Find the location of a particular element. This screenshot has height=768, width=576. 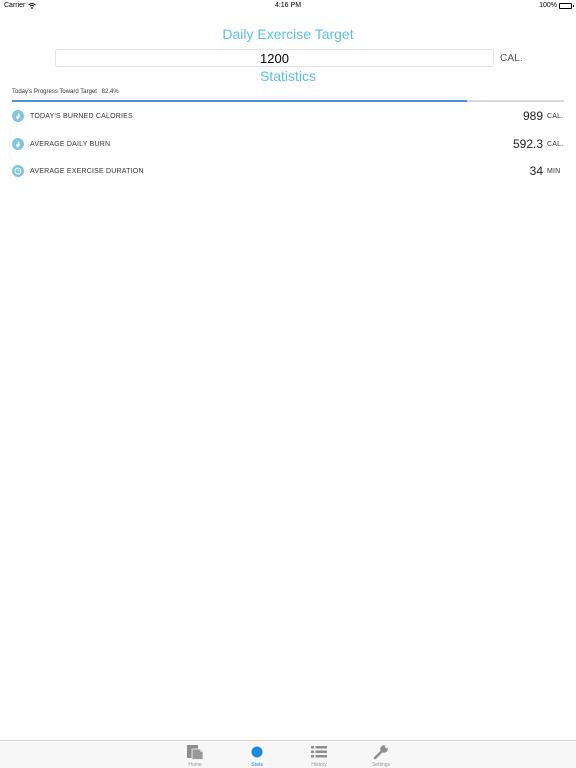

progress-label: Today's Progress Toward Target 82.4% is located at coordinates (65, 92).